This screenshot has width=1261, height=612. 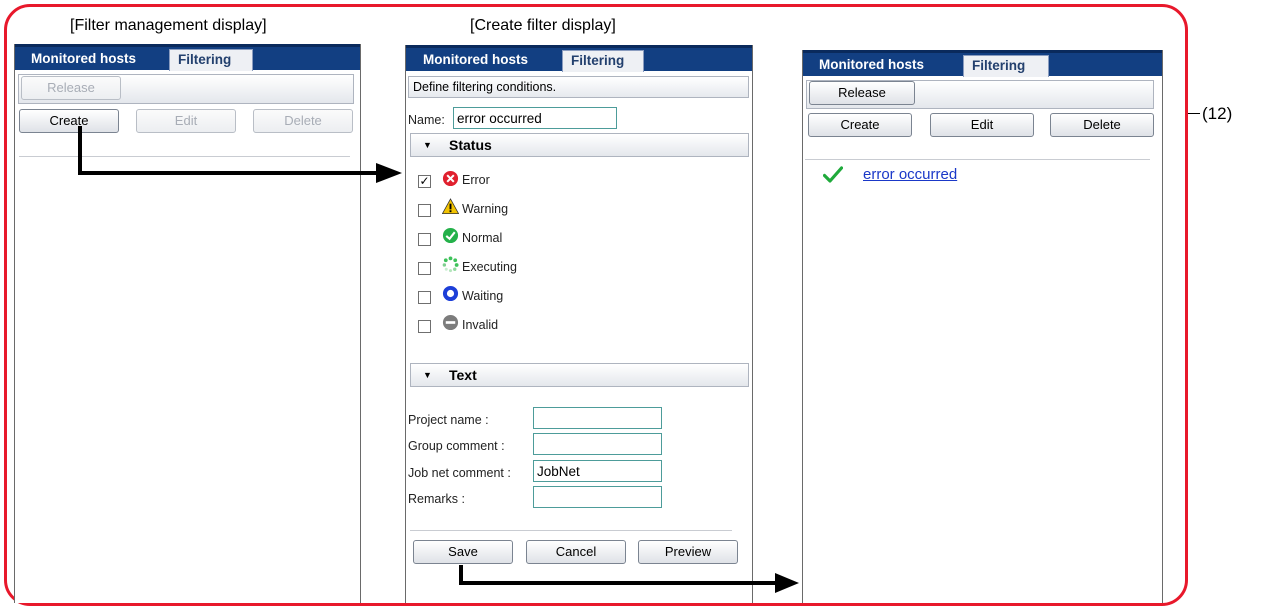 What do you see at coordinates (910, 174) in the screenshot?
I see `filter-link-error-occurred: error occurred` at bounding box center [910, 174].